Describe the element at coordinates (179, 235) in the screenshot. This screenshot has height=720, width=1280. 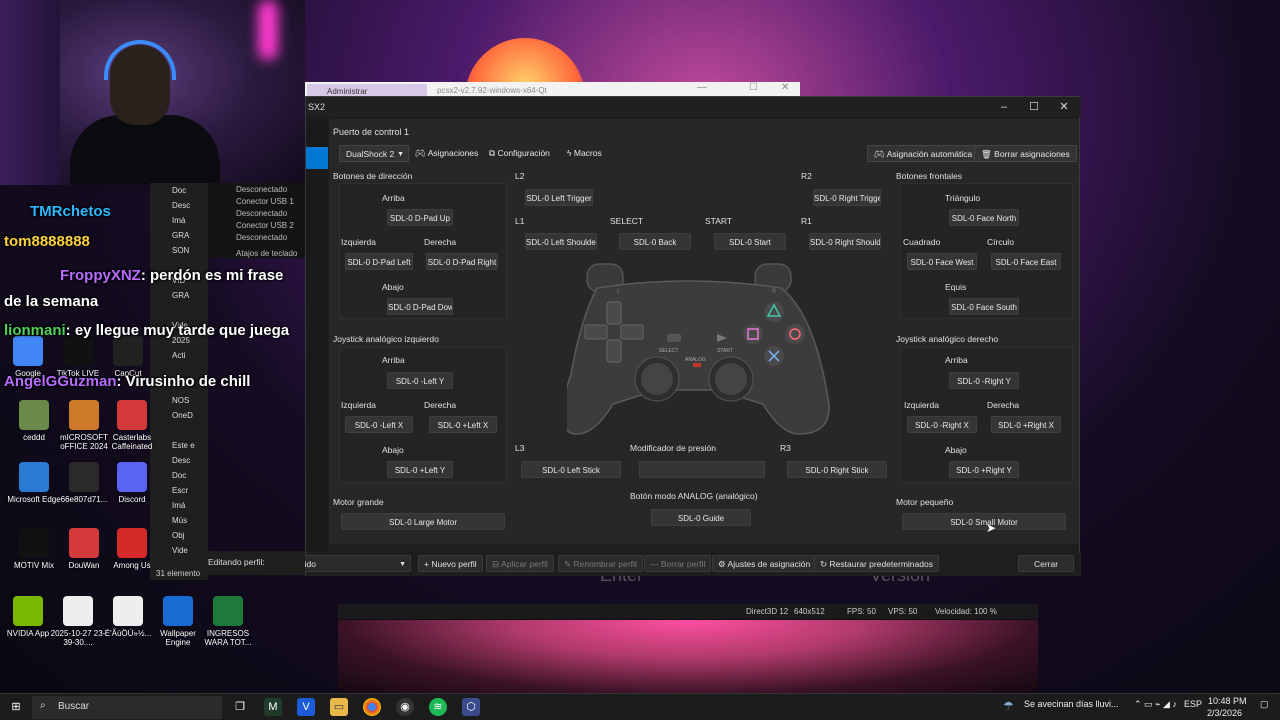
I see `explorer-item: GRA` at that location.